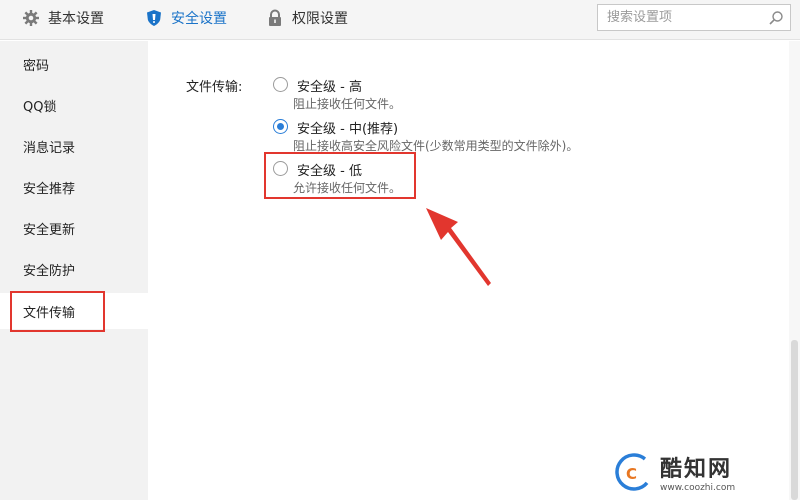  What do you see at coordinates (76, 19) in the screenshot?
I see `tab-label: 基本设置` at bounding box center [76, 19].